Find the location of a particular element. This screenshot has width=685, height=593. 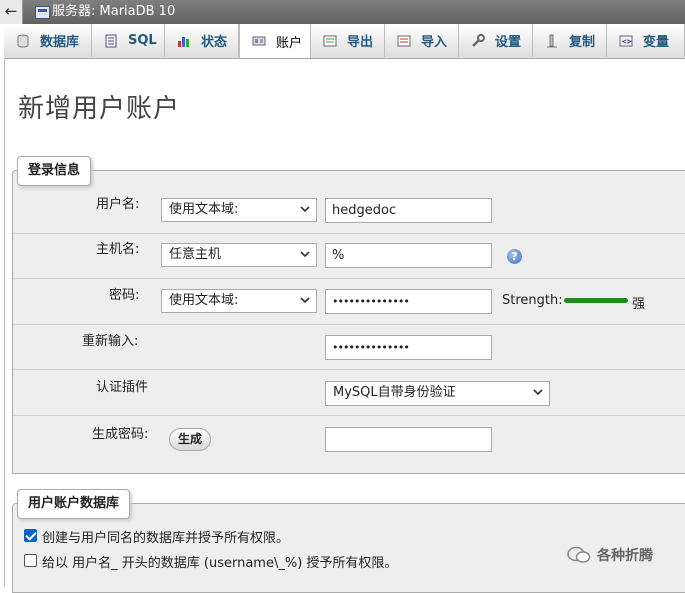

login-info-legend: 登录信息 is located at coordinates (54, 171).